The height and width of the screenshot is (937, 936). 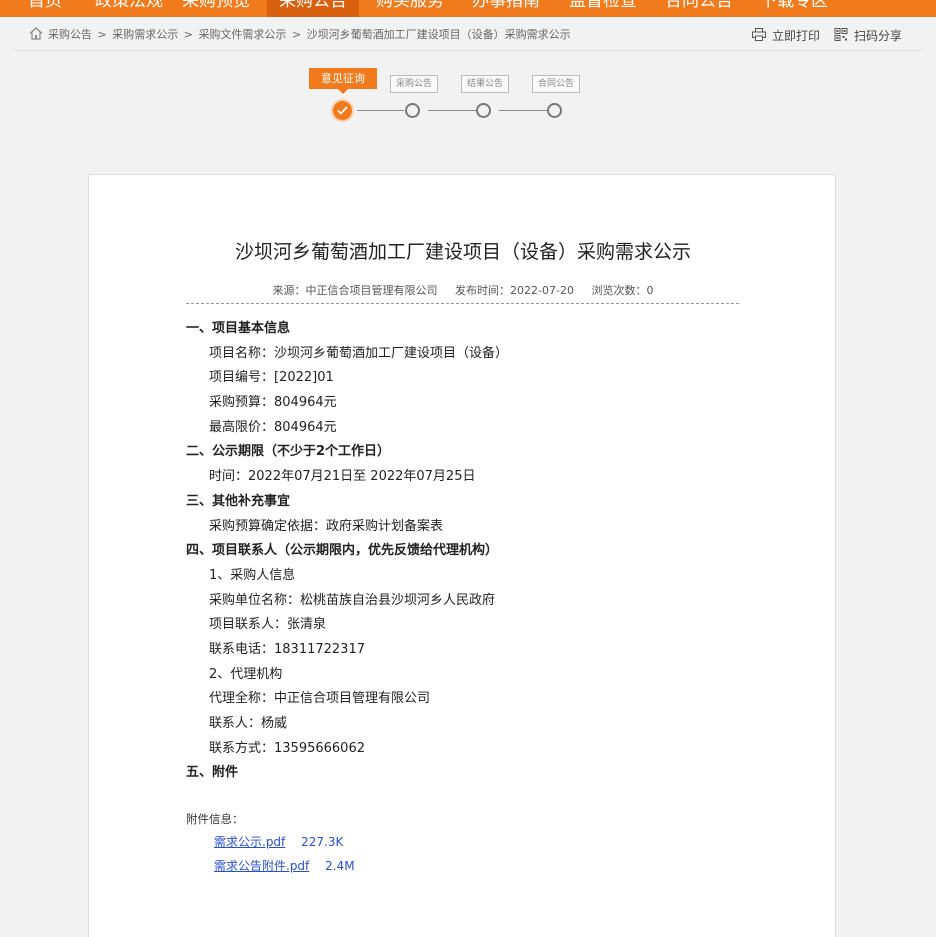 I want to click on section-heading: 四、项目联系人（公示期限内，优先反馈给代理机构）, so click(x=342, y=551).